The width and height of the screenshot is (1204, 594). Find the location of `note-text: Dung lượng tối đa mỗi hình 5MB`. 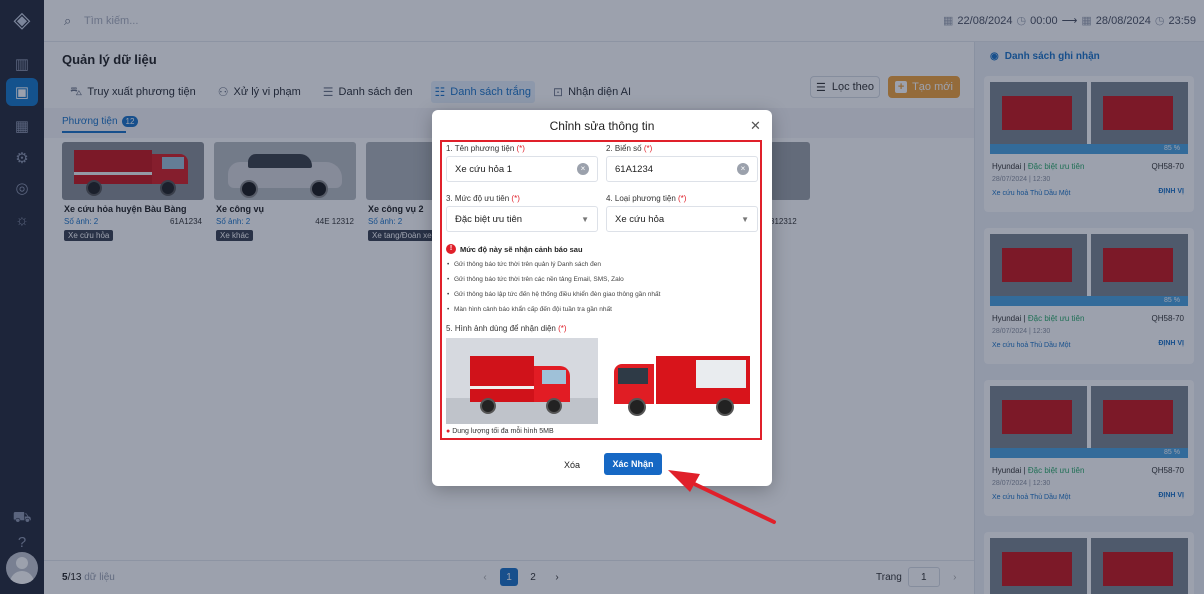

note-text: Dung lượng tối đa mỗi hình 5MB is located at coordinates (503, 431).